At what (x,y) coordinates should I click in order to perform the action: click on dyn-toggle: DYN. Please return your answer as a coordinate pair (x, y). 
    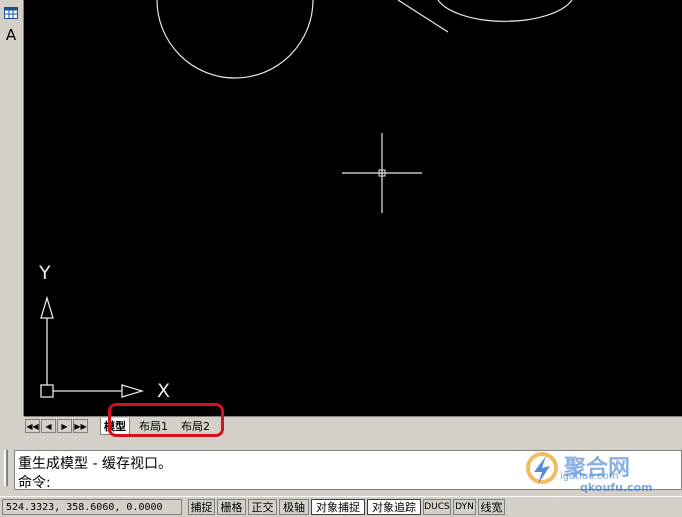
    Looking at the image, I should click on (464, 507).